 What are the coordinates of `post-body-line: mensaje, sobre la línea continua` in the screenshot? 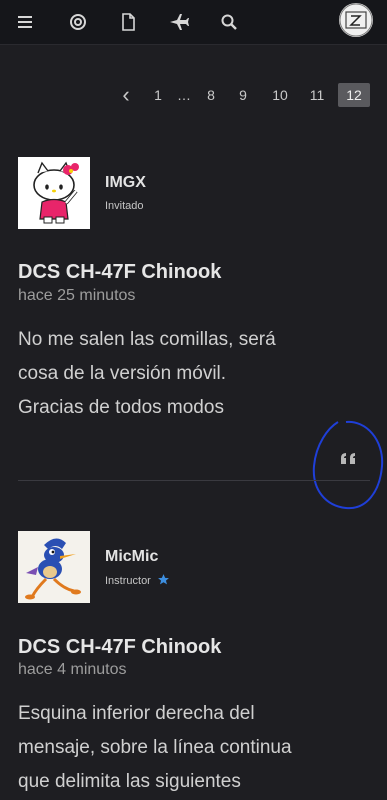 It's located at (155, 747).